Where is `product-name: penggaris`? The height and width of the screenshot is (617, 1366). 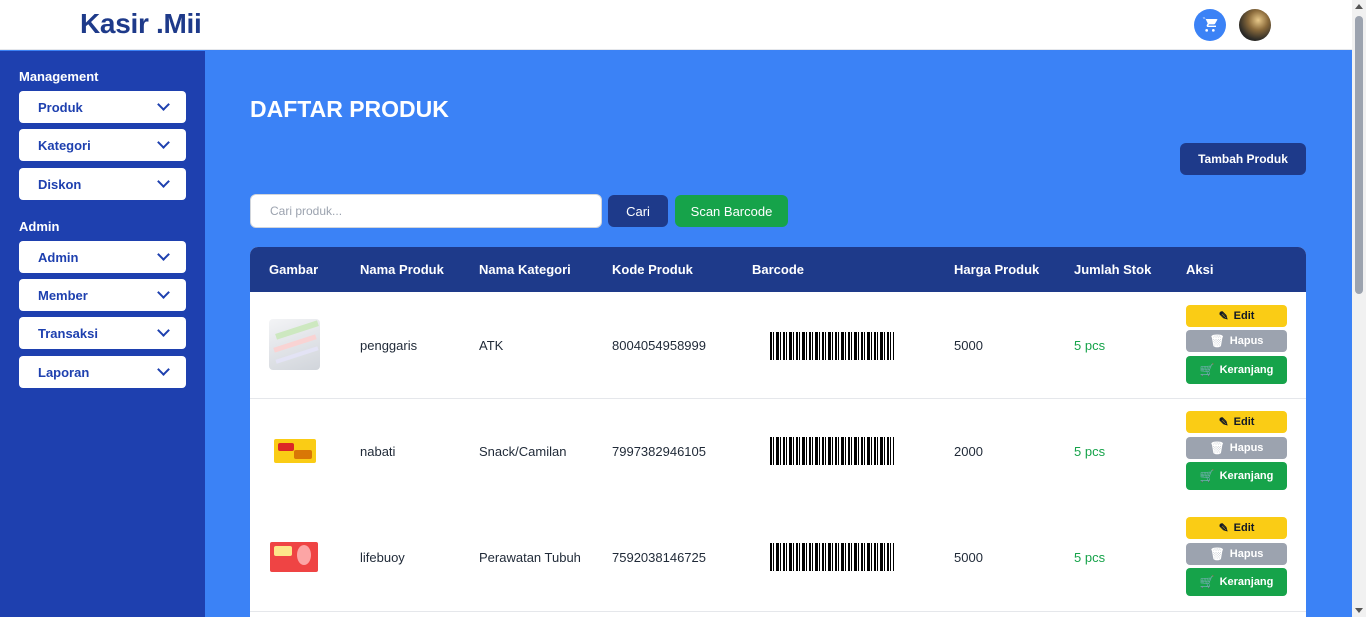
product-name: penggaris is located at coordinates (389, 345).